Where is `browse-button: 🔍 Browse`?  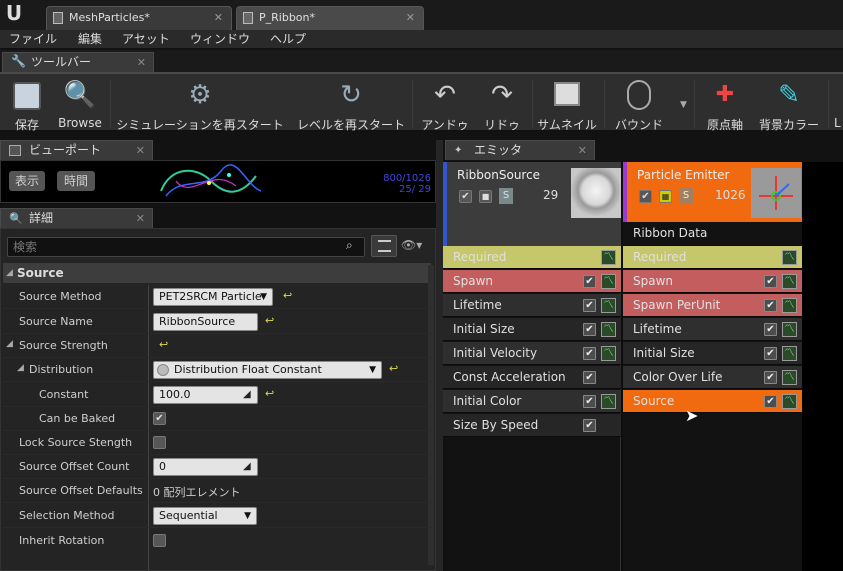
browse-button: 🔍 Browse is located at coordinates (80, 103).